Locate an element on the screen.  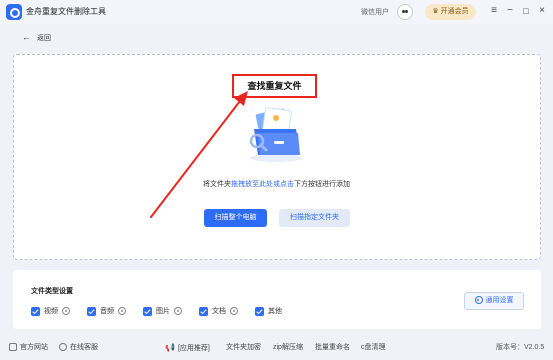
app-title: 金舟重复文件删除工具 is located at coordinates (66, 11).